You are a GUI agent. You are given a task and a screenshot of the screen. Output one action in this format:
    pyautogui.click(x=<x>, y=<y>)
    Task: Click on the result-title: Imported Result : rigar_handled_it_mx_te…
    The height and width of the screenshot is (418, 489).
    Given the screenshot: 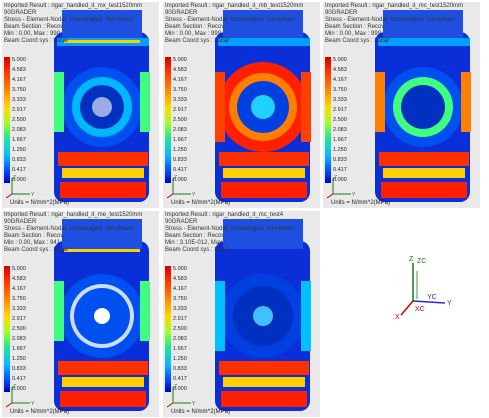 What is the action you would take?
    pyautogui.click(x=73, y=6)
    